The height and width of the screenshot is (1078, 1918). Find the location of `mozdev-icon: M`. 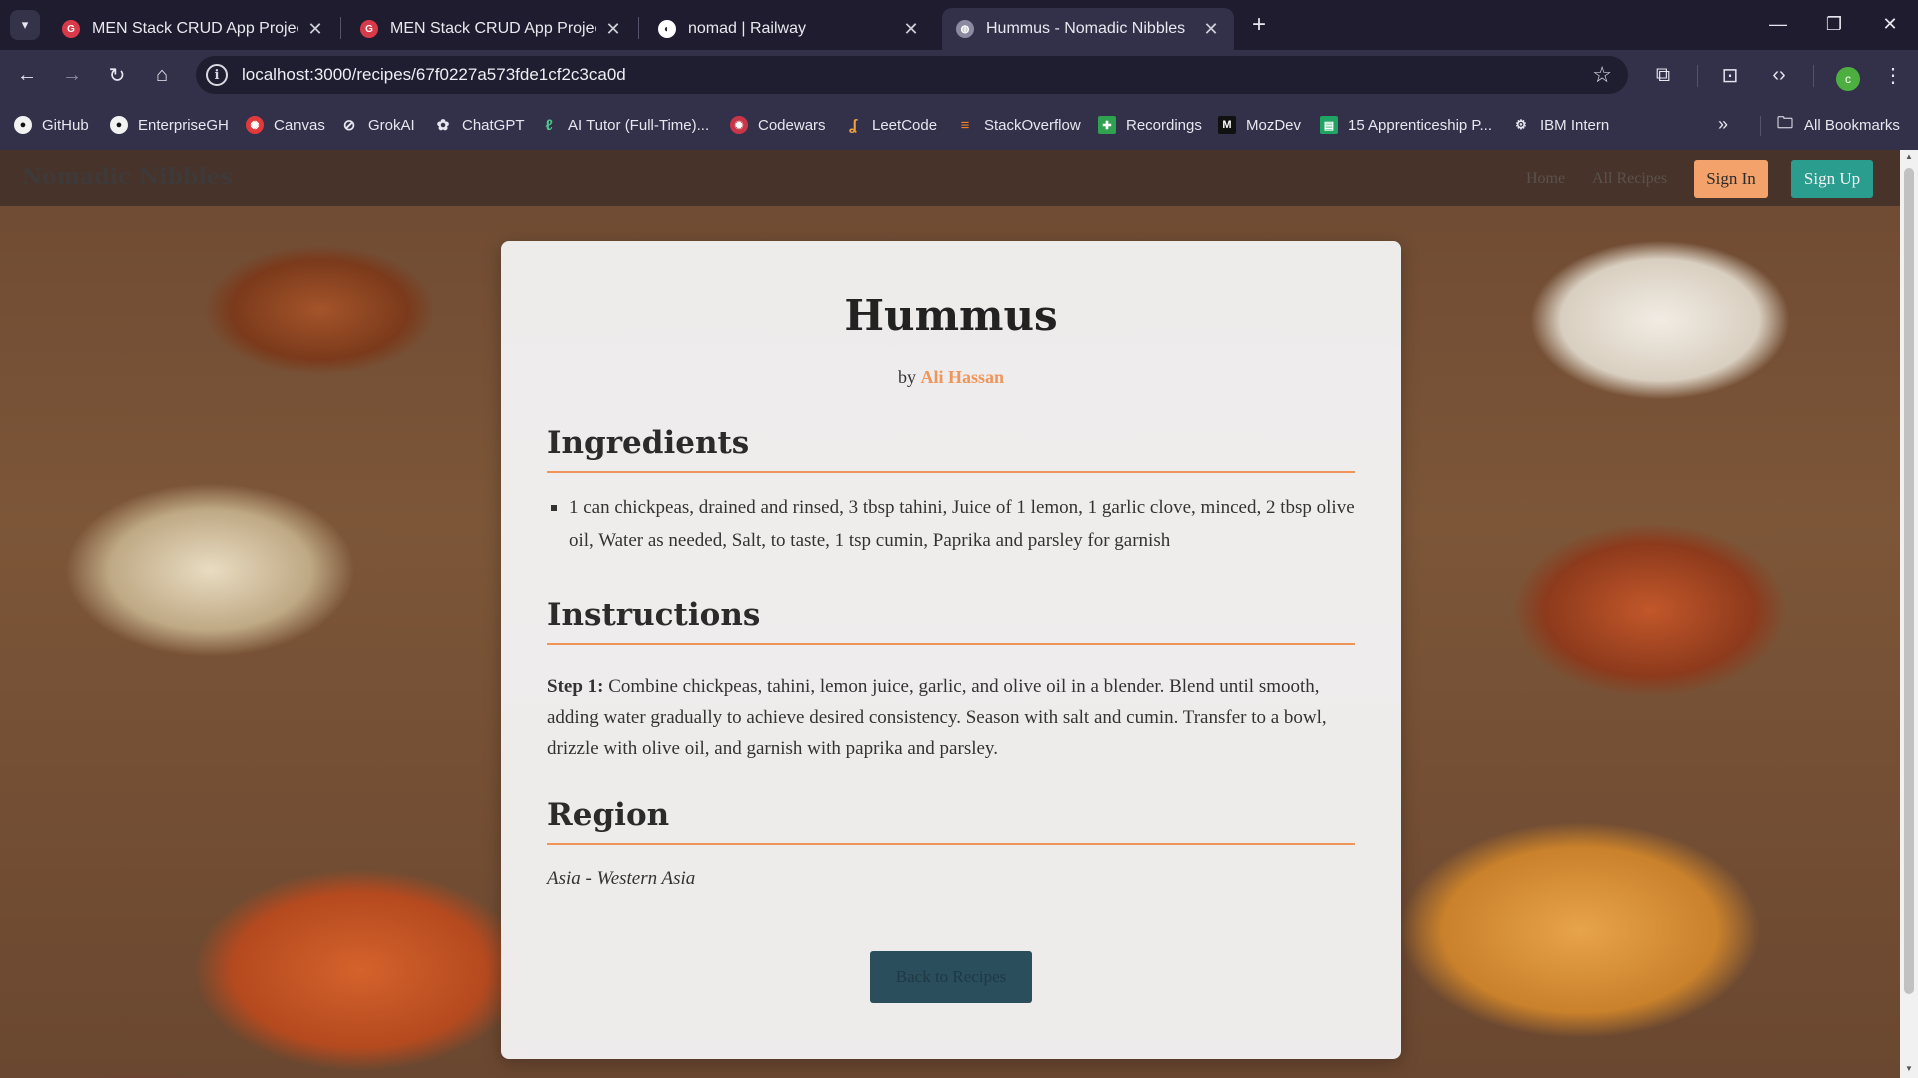

mozdev-icon: M is located at coordinates (1227, 125).